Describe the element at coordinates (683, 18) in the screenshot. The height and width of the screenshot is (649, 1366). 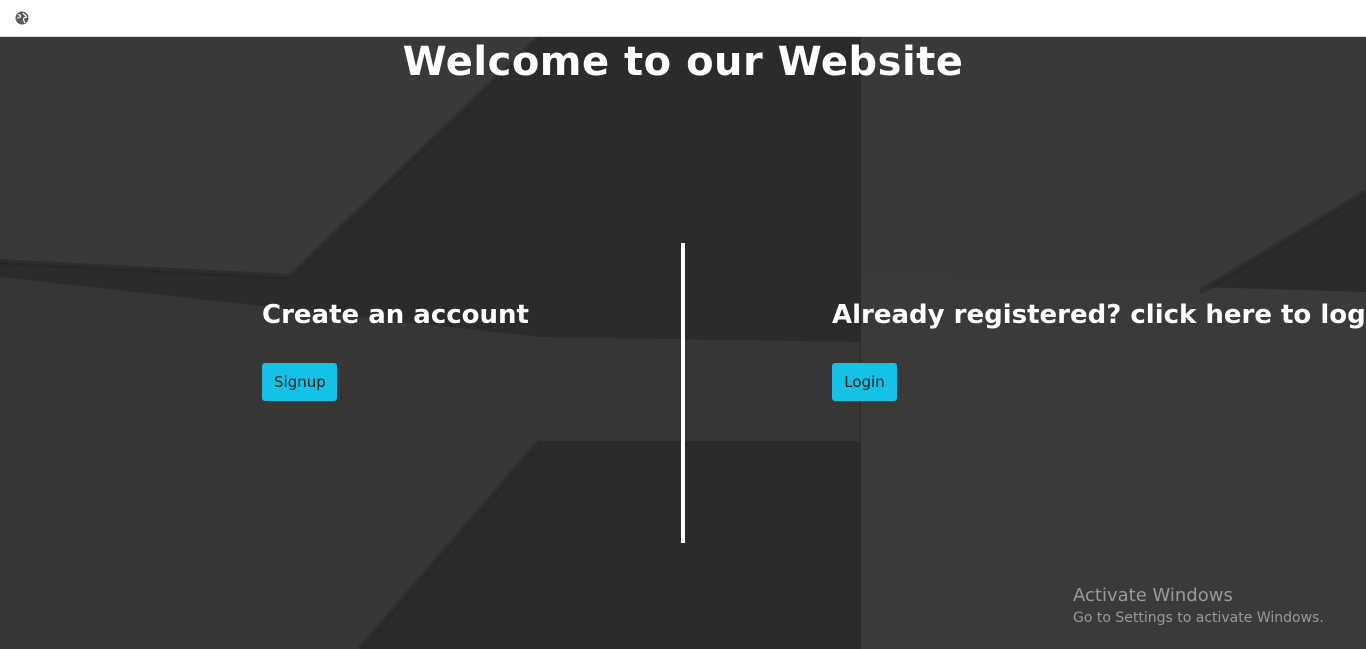
I see `browser-topbar` at that location.